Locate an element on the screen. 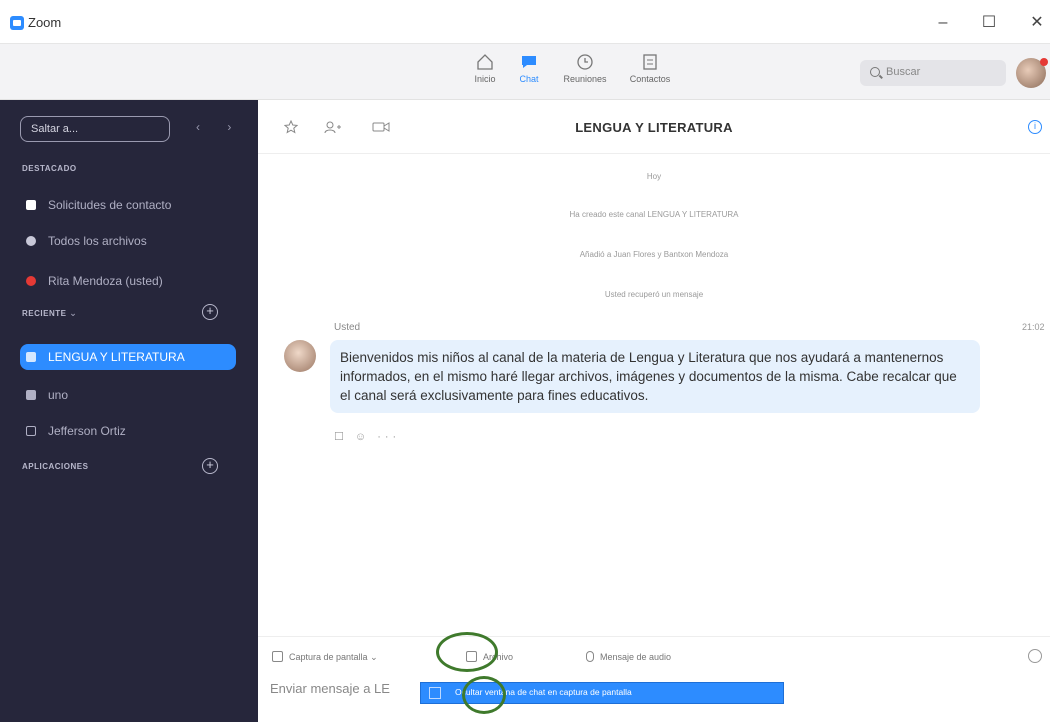  contact-request-icon is located at coordinates (31, 205).